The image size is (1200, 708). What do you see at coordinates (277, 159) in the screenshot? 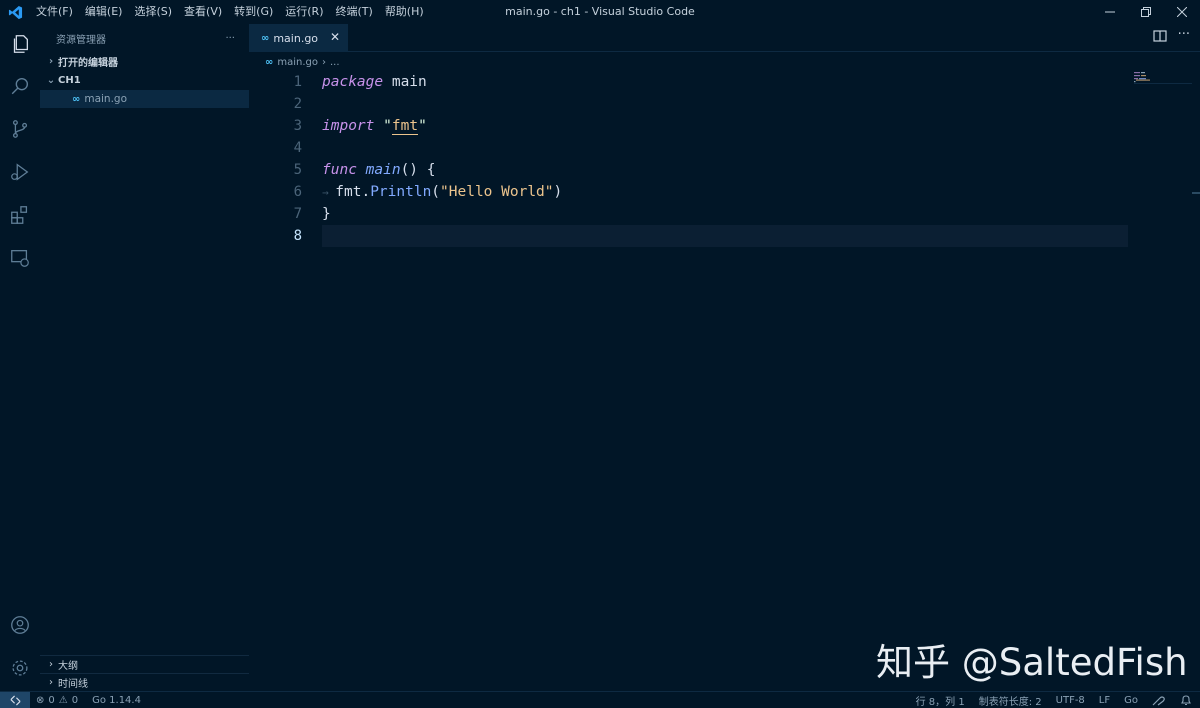
I see `line-number-gutter: 1 2 3 4 5 6 7 8` at bounding box center [277, 159].